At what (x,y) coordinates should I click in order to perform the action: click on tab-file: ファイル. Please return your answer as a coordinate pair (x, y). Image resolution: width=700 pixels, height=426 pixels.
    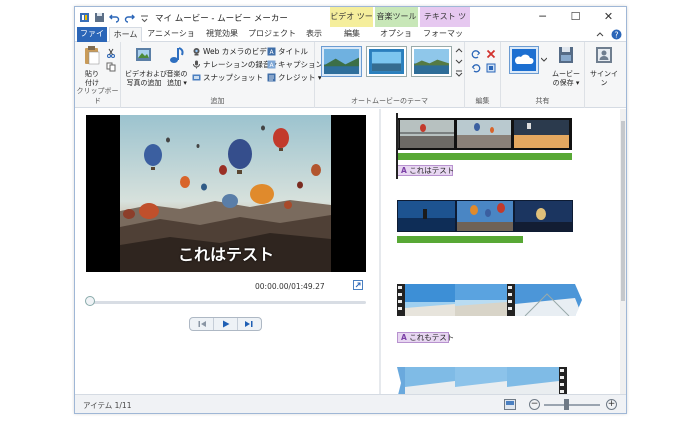
    Looking at the image, I should click on (92, 39).